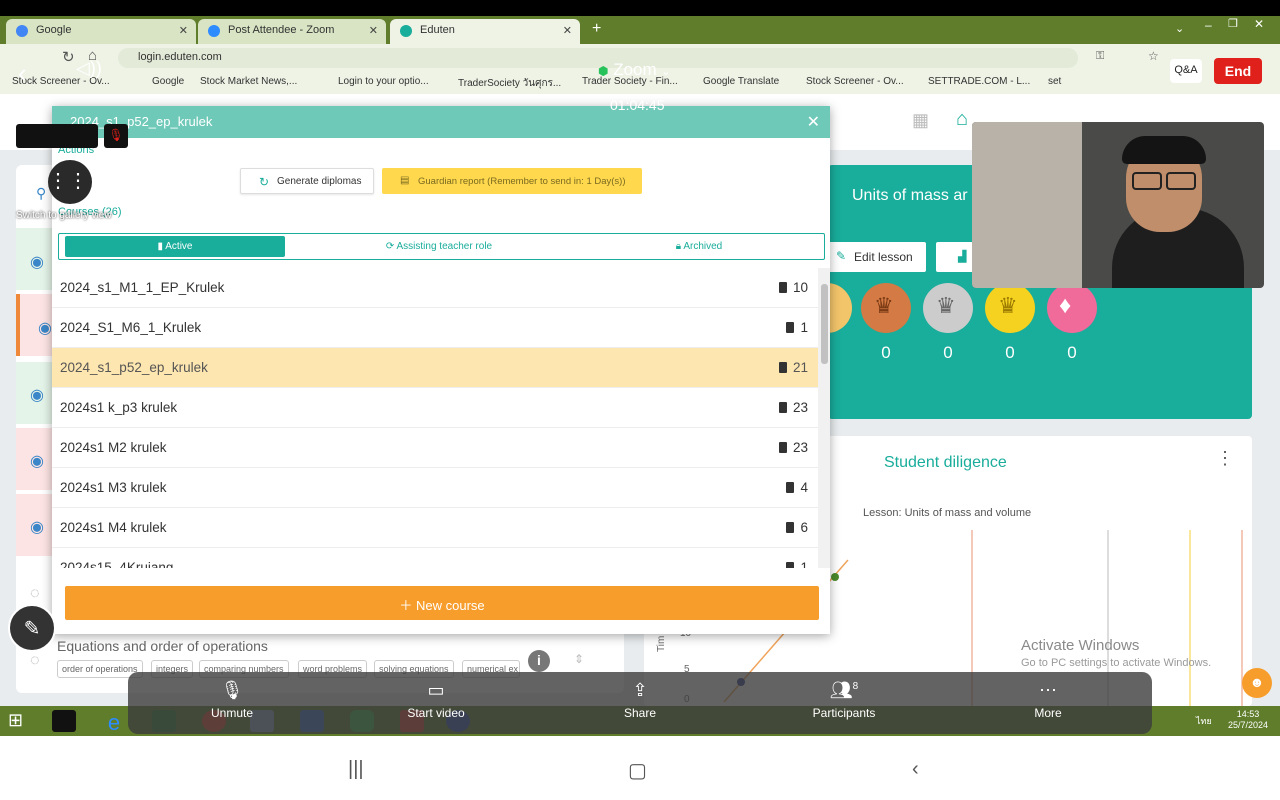 This screenshot has height=800, width=1280. I want to click on top-status-strip, so click(640, 8).